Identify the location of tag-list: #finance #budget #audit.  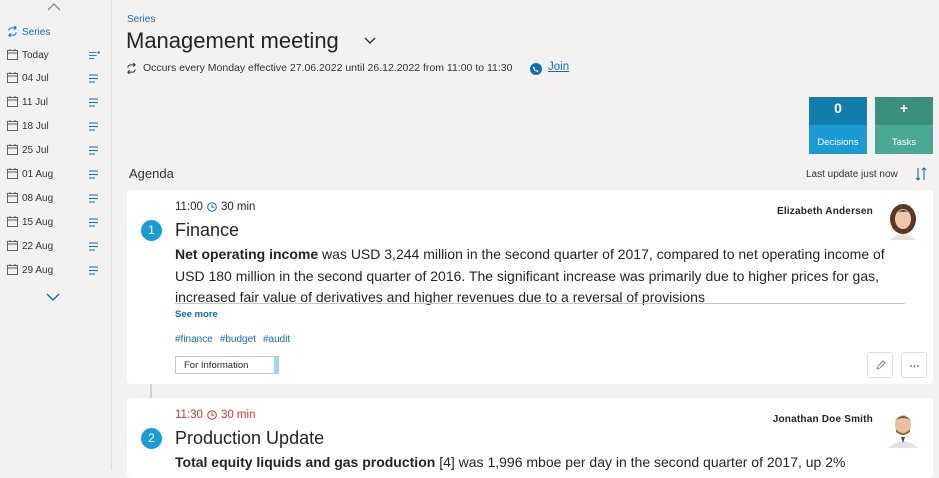
(232, 339).